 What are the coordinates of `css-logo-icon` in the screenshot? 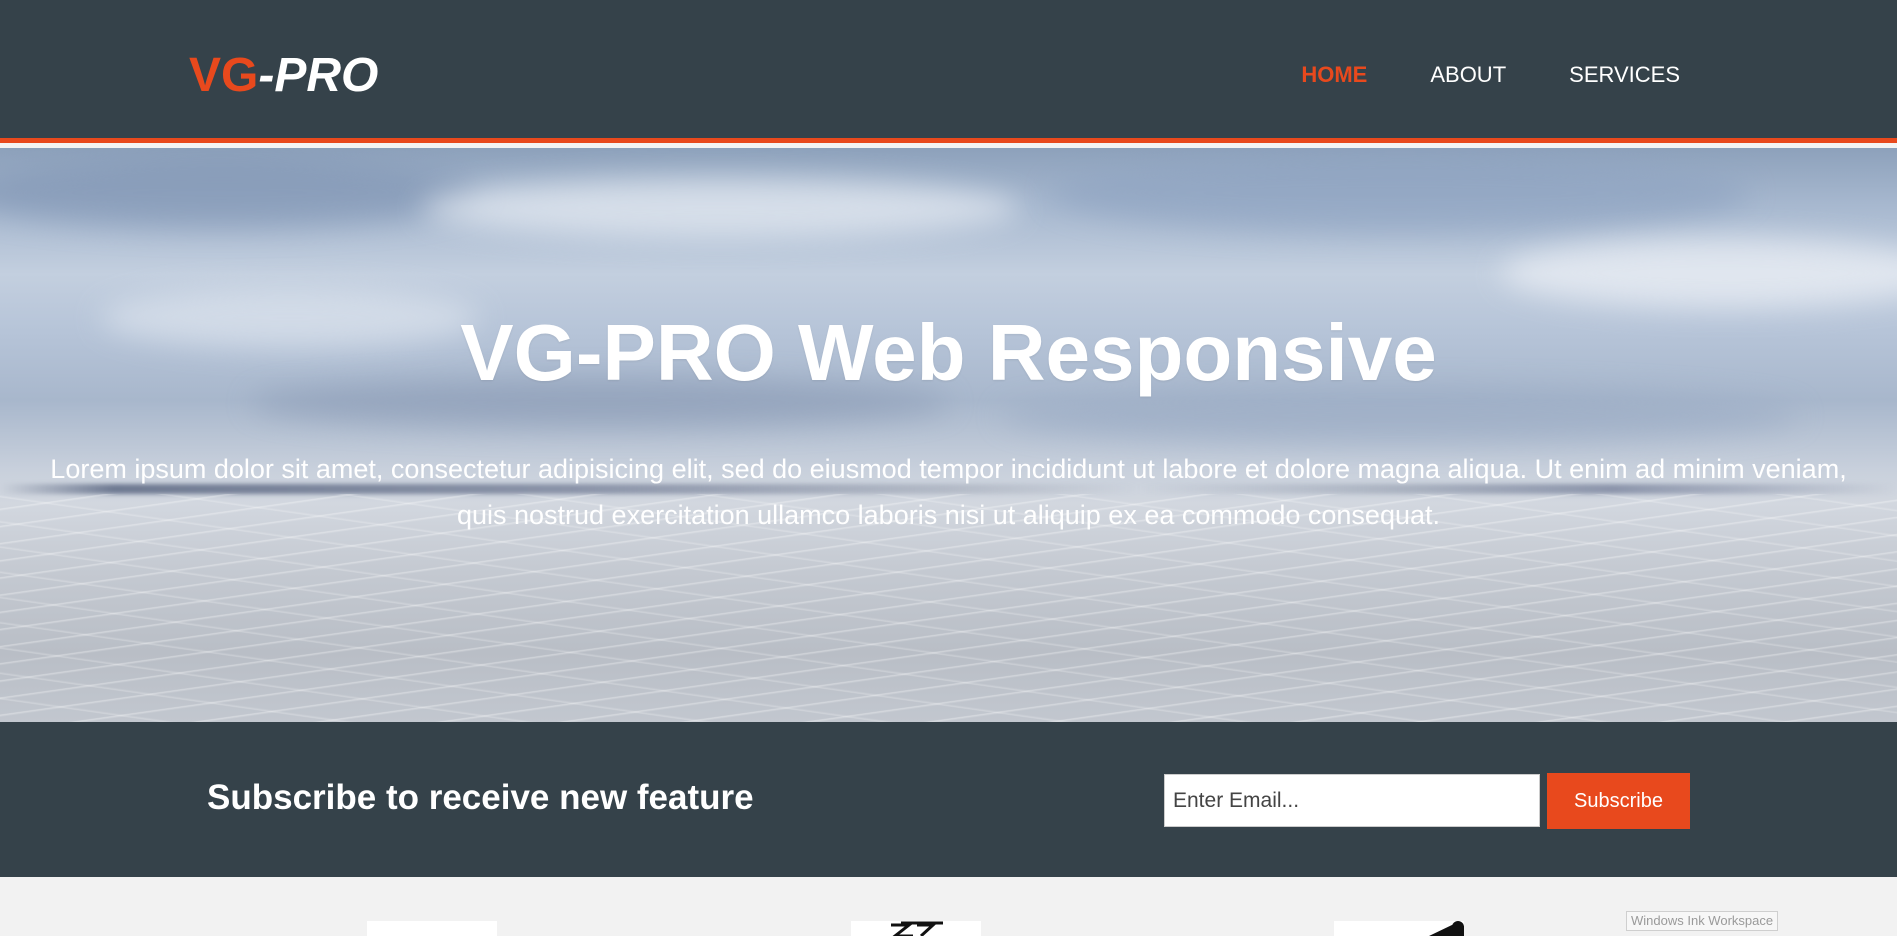 It's located at (916, 928).